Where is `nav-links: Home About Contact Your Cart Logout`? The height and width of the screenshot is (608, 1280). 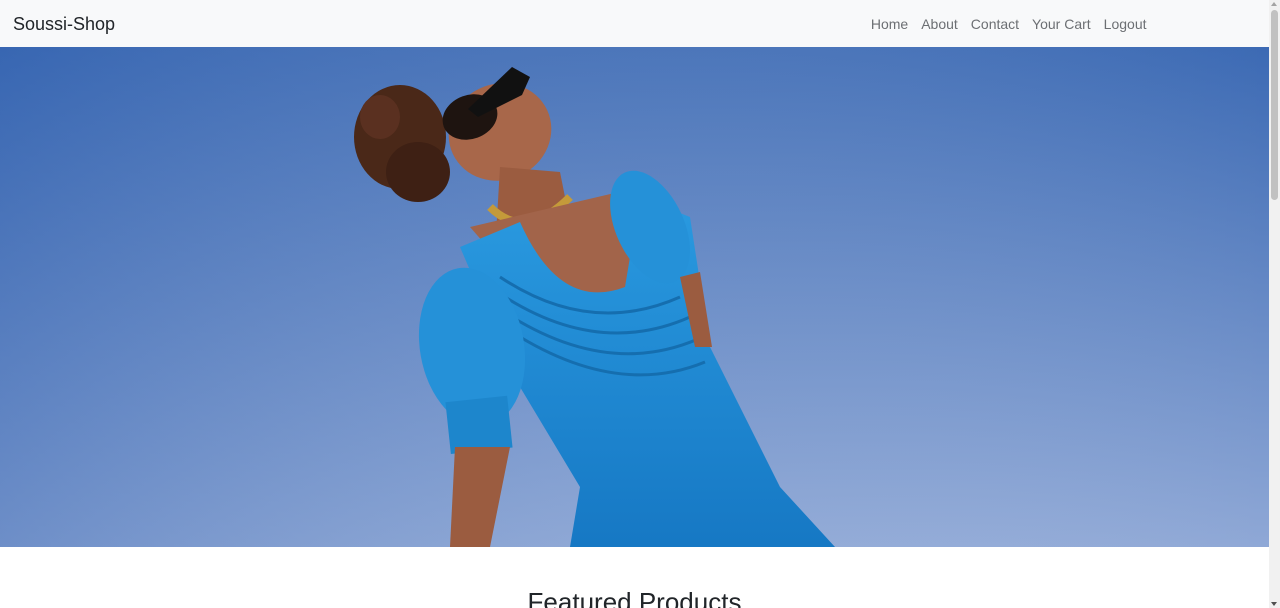 nav-links: Home About Contact Your Cart Logout is located at coordinates (1008, 24).